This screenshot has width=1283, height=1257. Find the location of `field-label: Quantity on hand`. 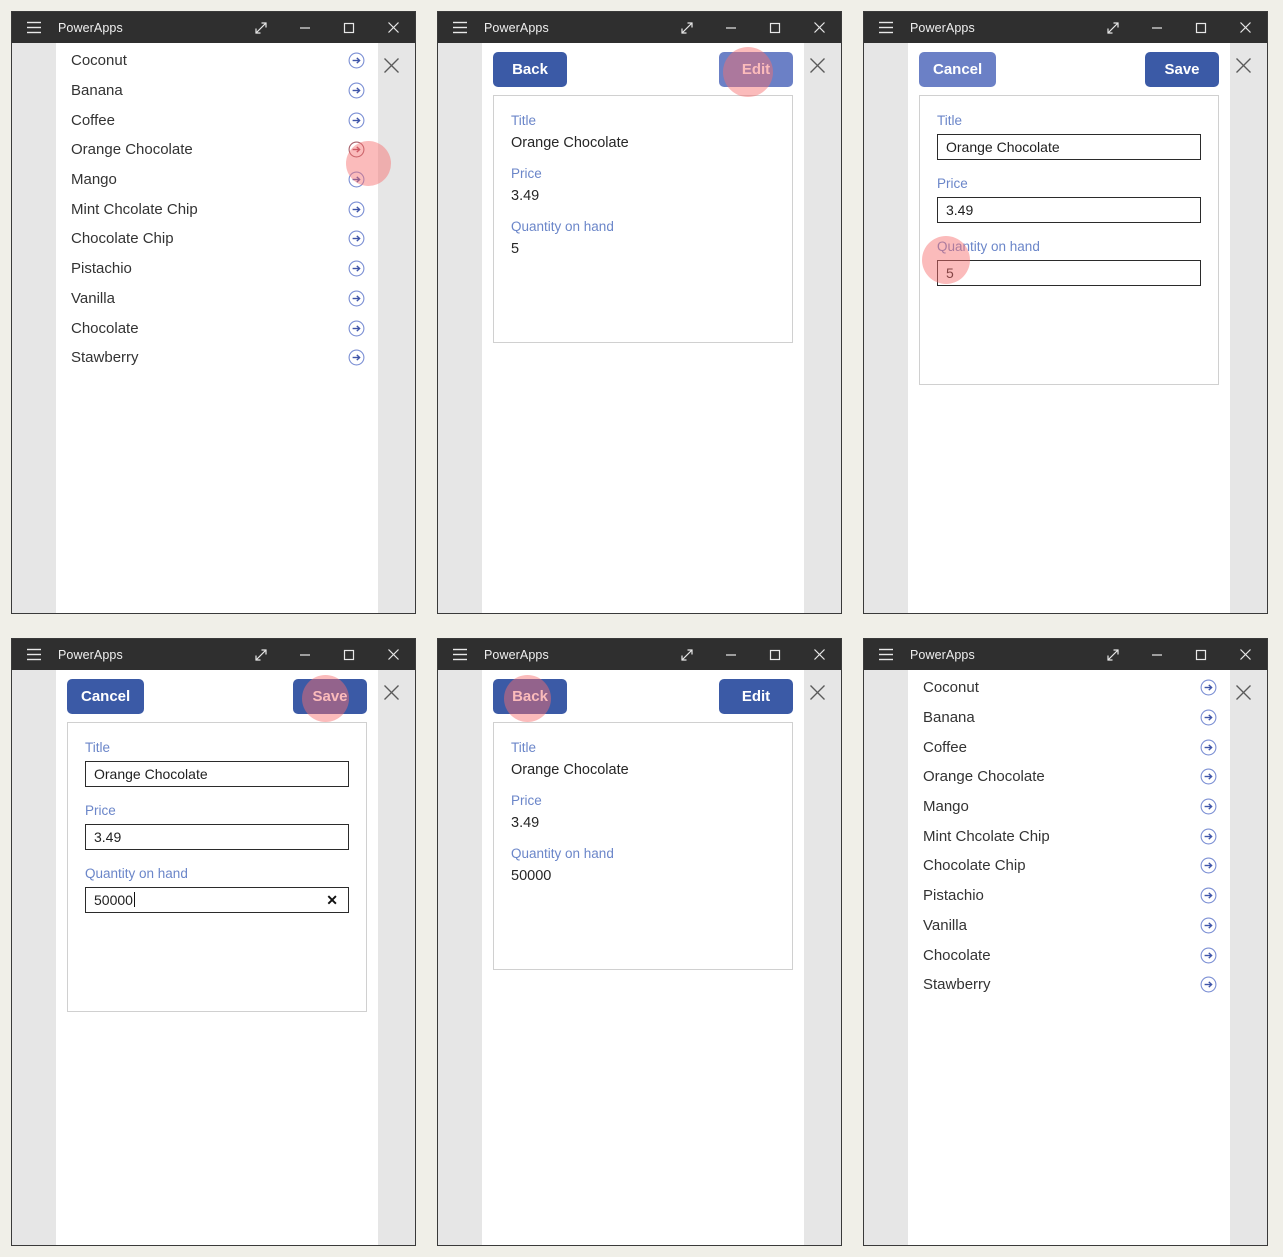

field-label: Quantity on hand is located at coordinates (136, 873).